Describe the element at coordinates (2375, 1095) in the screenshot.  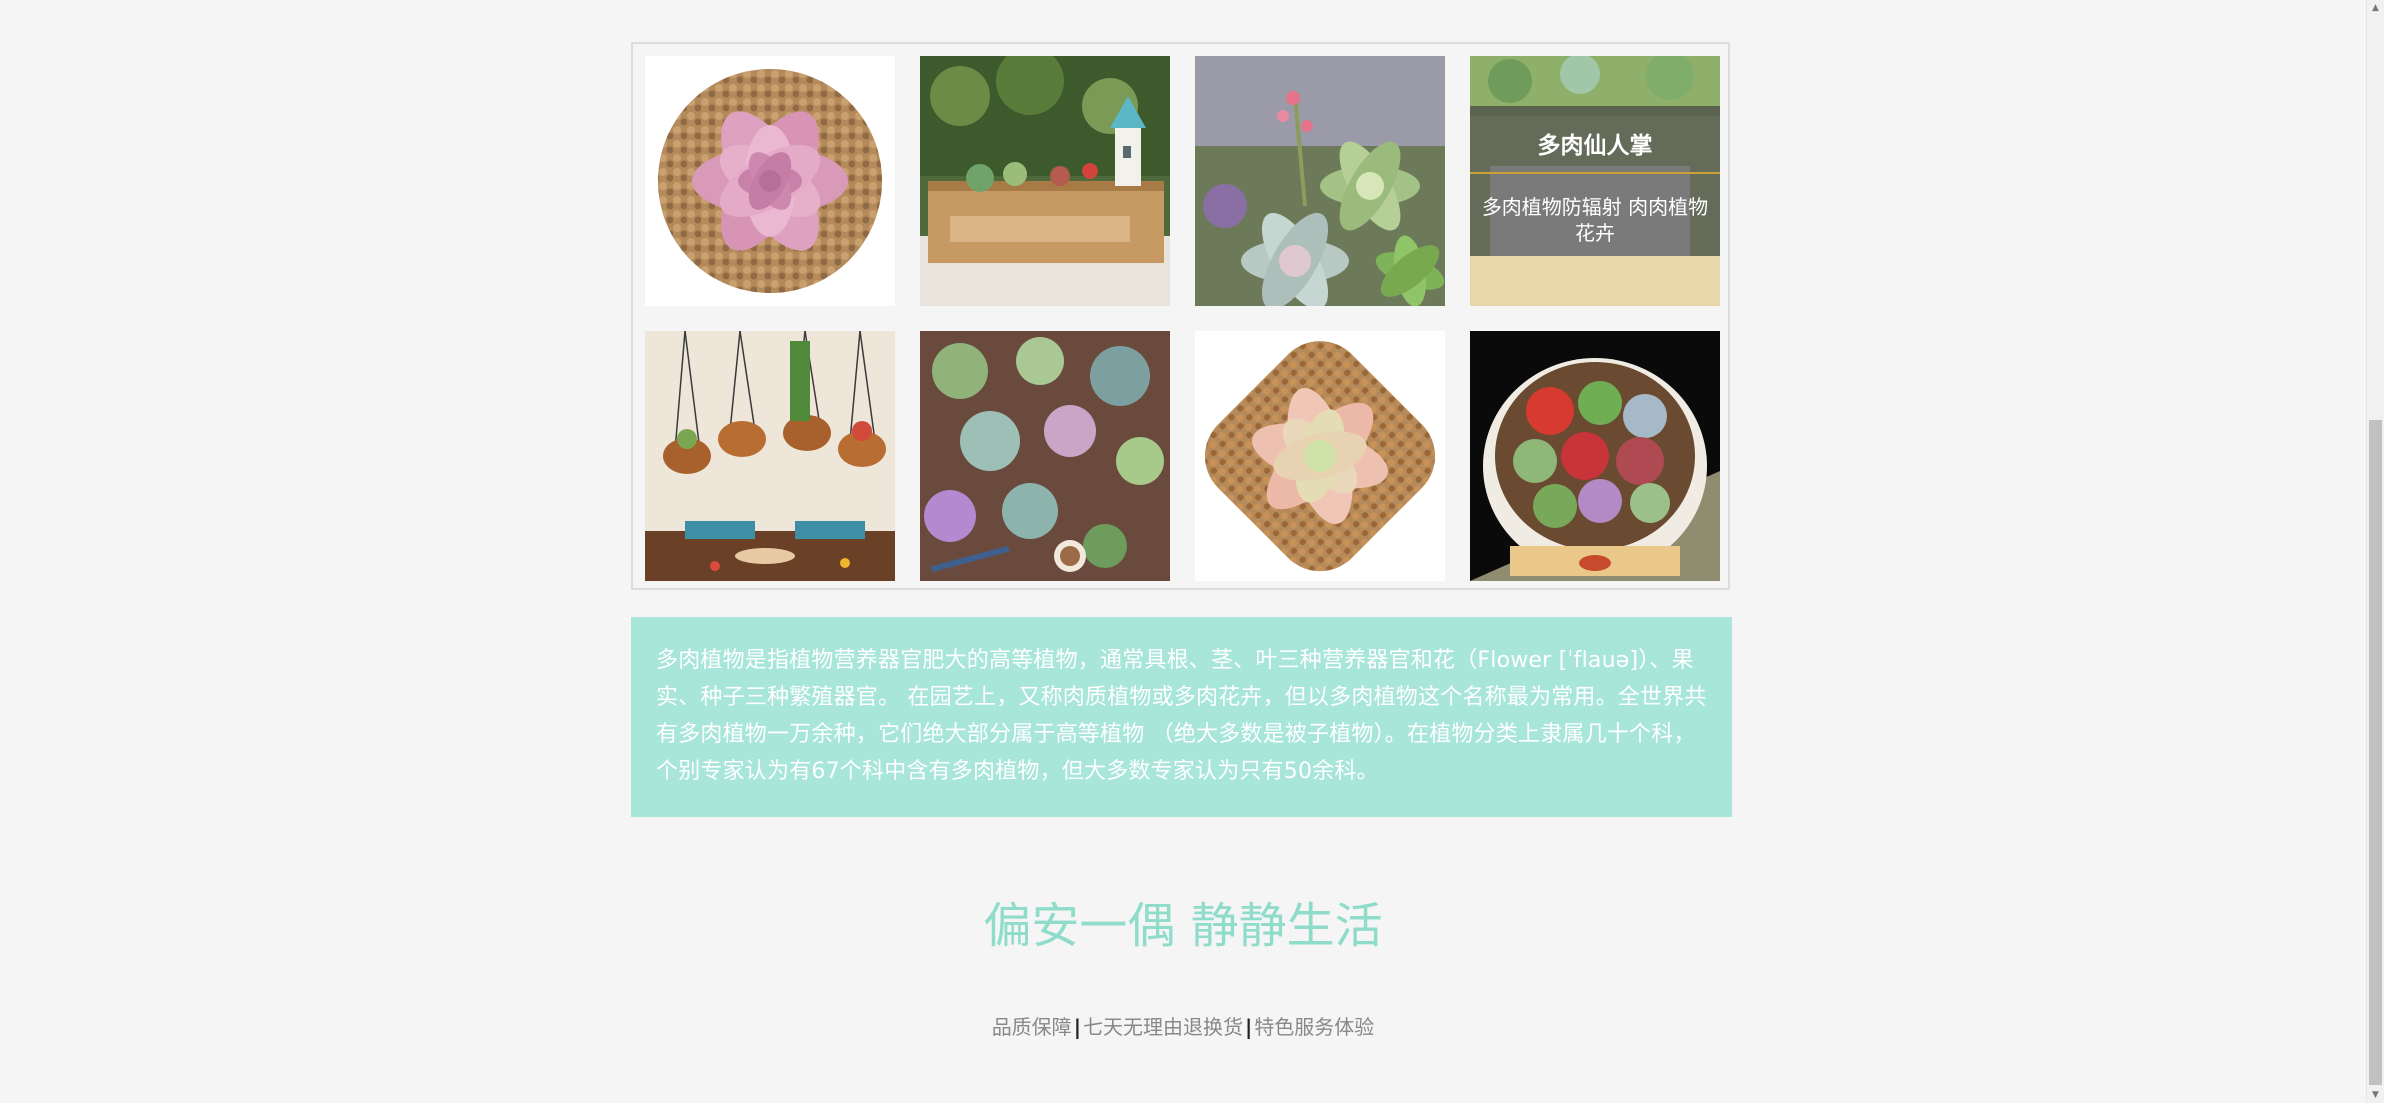
I see `scroll-down-arrow-icon: ▼` at that location.